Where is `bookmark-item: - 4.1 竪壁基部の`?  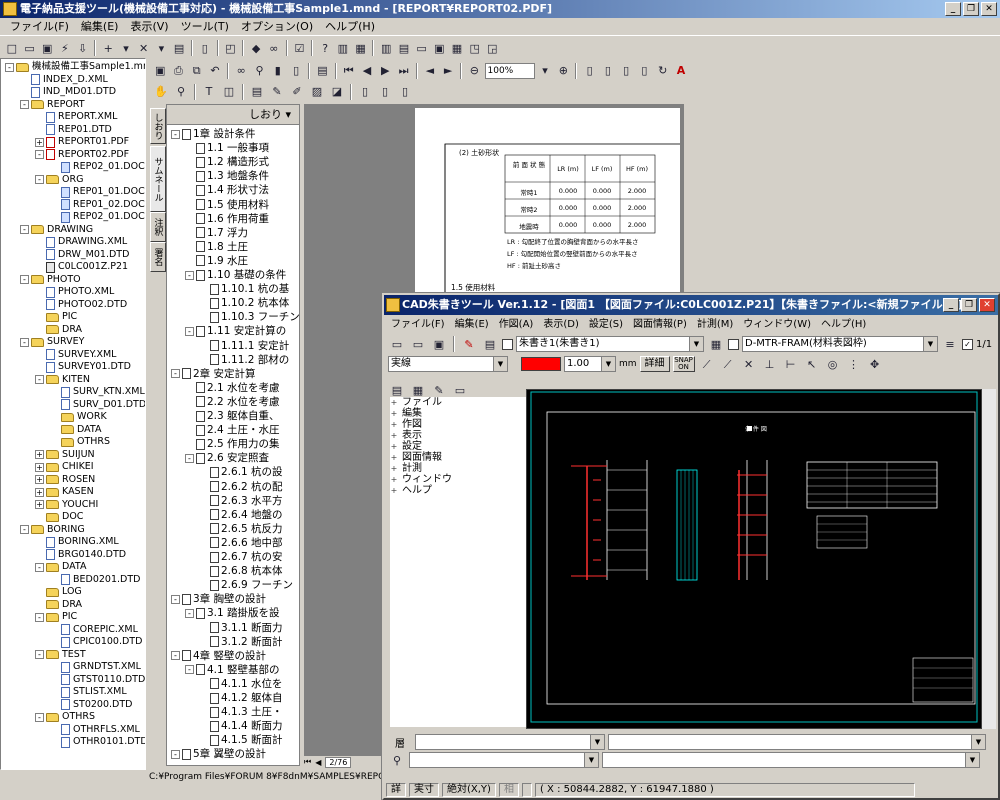
bookmark-item: - 4.1 竪壁基部の is located at coordinates (232, 670).